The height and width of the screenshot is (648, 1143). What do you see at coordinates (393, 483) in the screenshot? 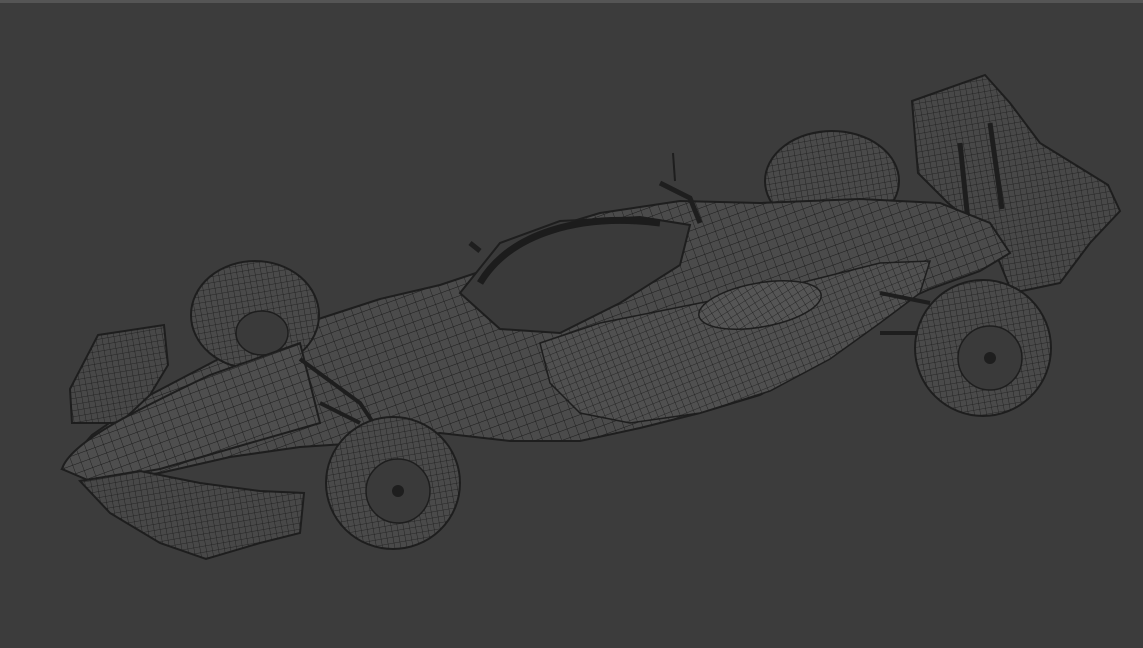
I see `front-right-wheel` at bounding box center [393, 483].